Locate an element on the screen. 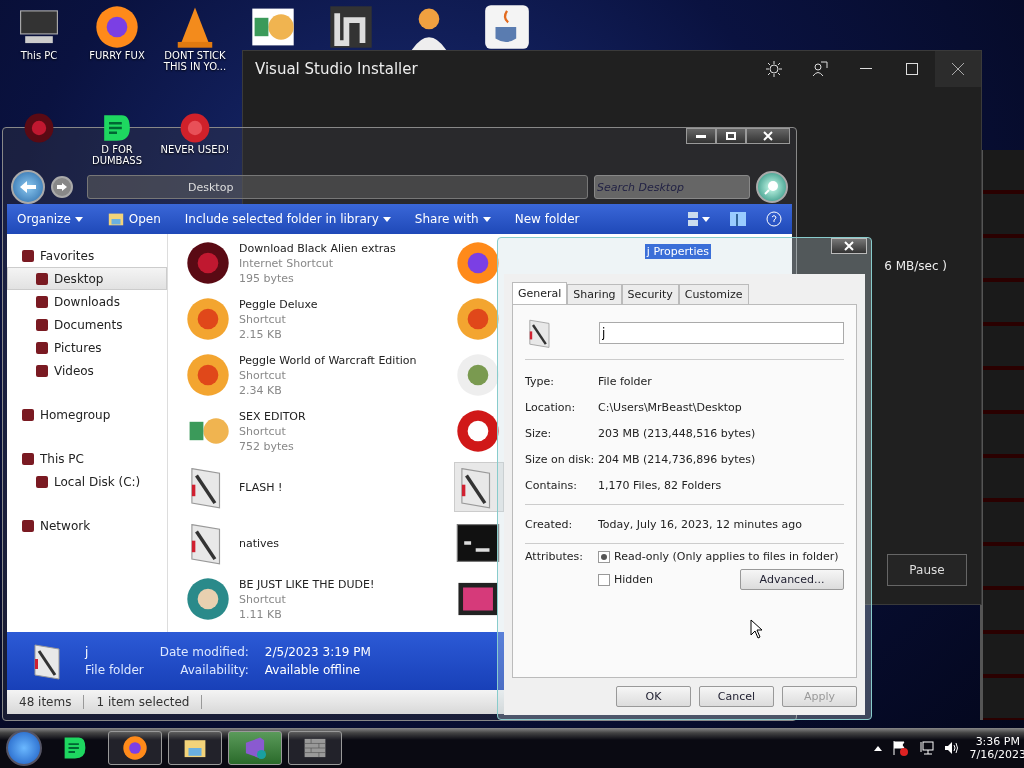  file-name: FLASH ! is located at coordinates (261, 487).